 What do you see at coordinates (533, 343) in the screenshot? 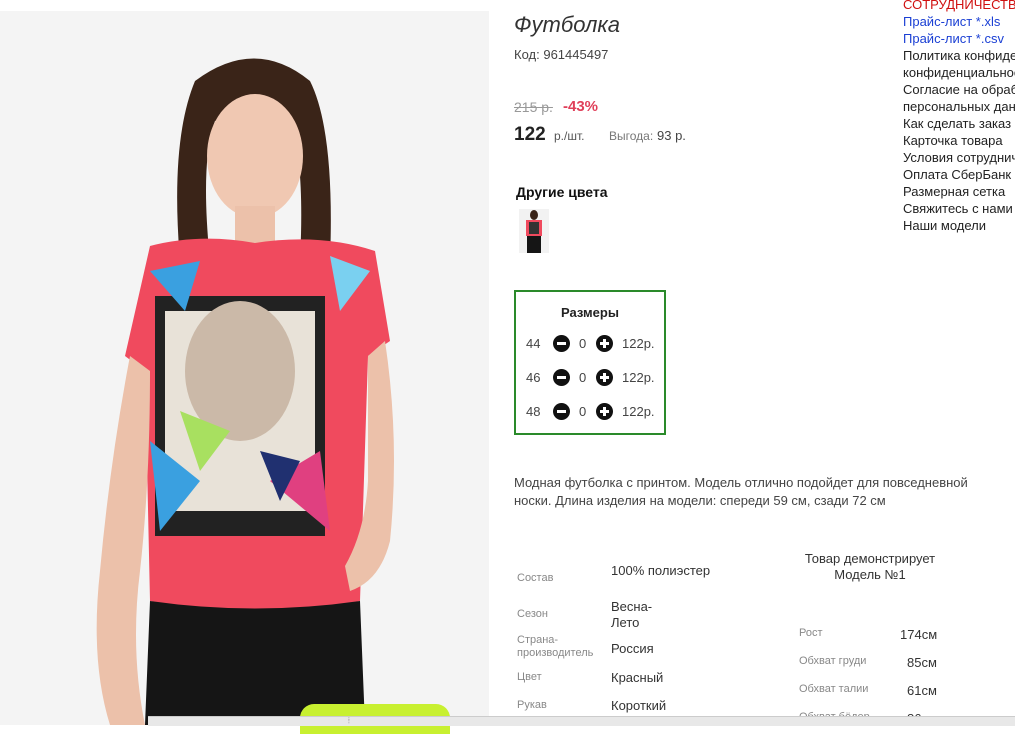
I see `size-label: 44` at bounding box center [533, 343].